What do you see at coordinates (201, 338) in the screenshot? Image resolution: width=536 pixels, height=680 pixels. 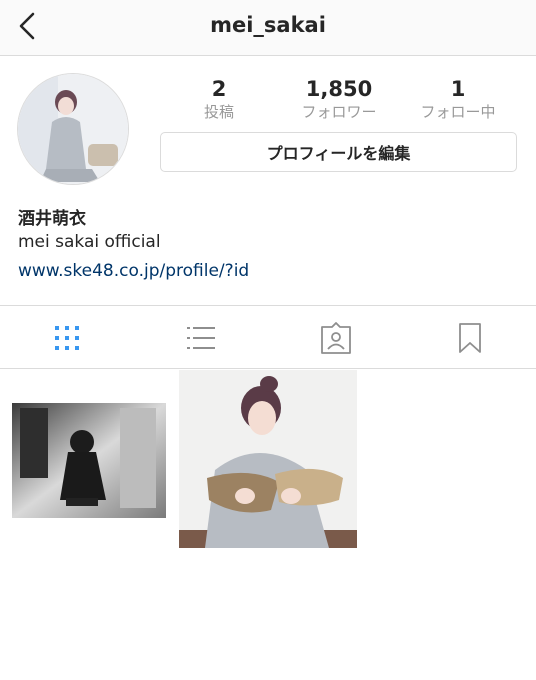 I see `list-icon` at bounding box center [201, 338].